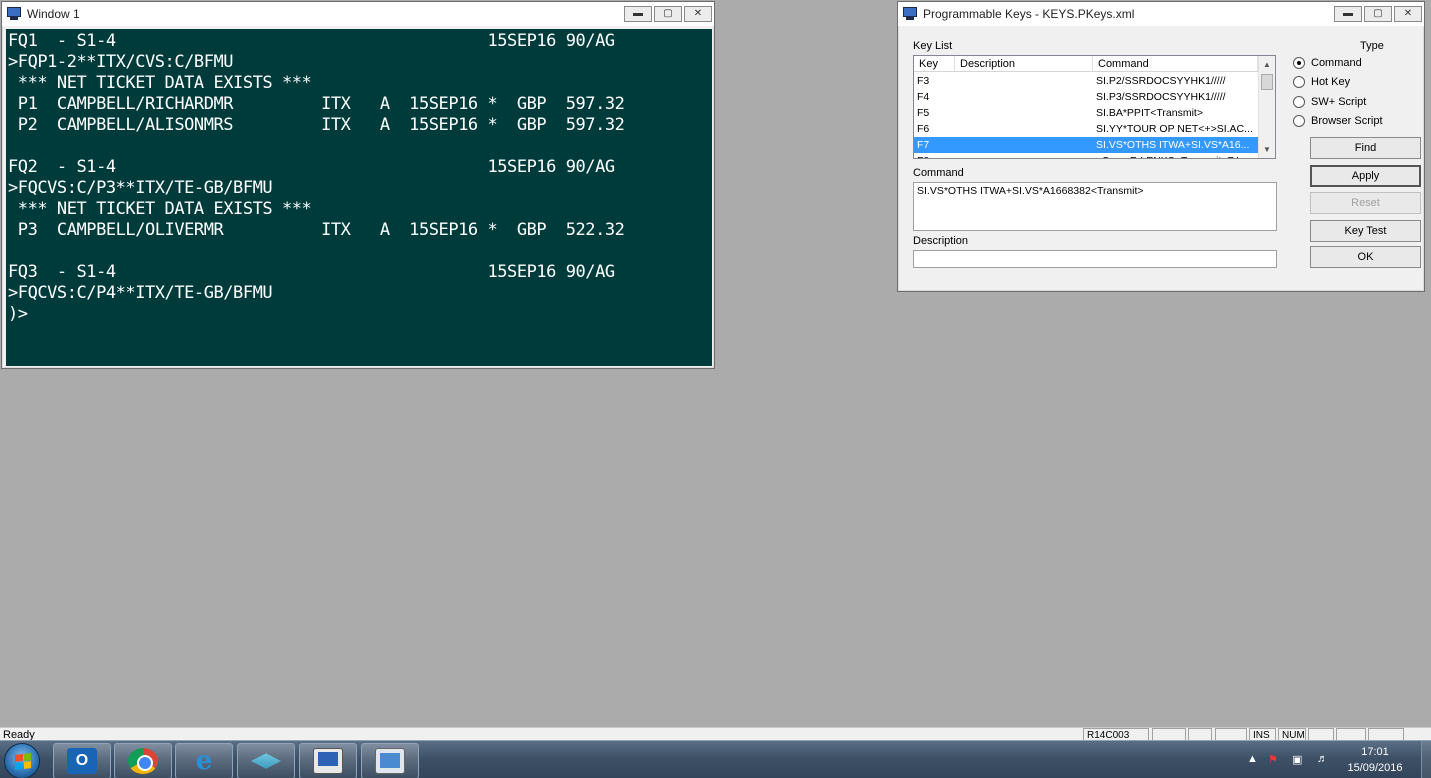  I want to click on key-list-row: F4 SI.P3/SSRDOCSYYHK1/////, so click(1086, 97).